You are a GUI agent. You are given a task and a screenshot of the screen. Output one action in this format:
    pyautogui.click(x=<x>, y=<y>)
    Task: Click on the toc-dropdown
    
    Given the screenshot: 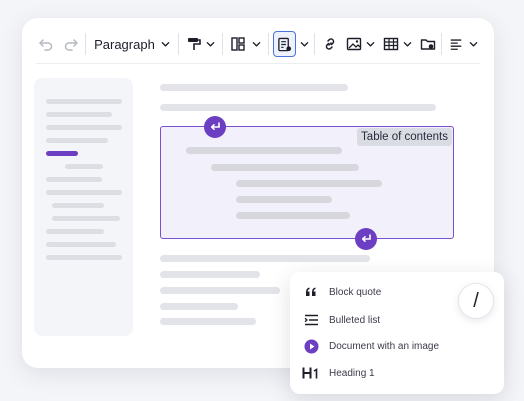 What is the action you would take?
    pyautogui.click(x=304, y=44)
    